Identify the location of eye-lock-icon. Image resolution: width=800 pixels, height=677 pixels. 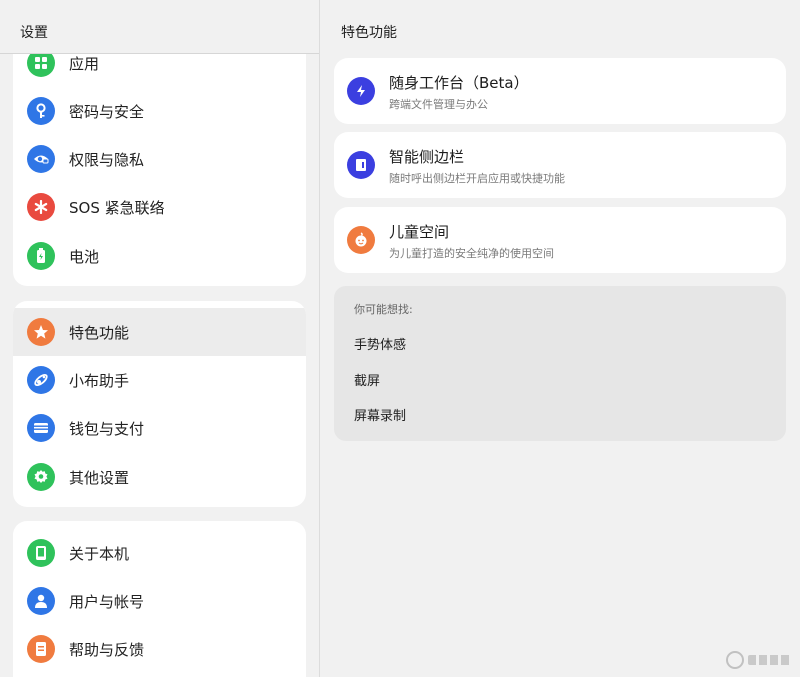
(41, 159).